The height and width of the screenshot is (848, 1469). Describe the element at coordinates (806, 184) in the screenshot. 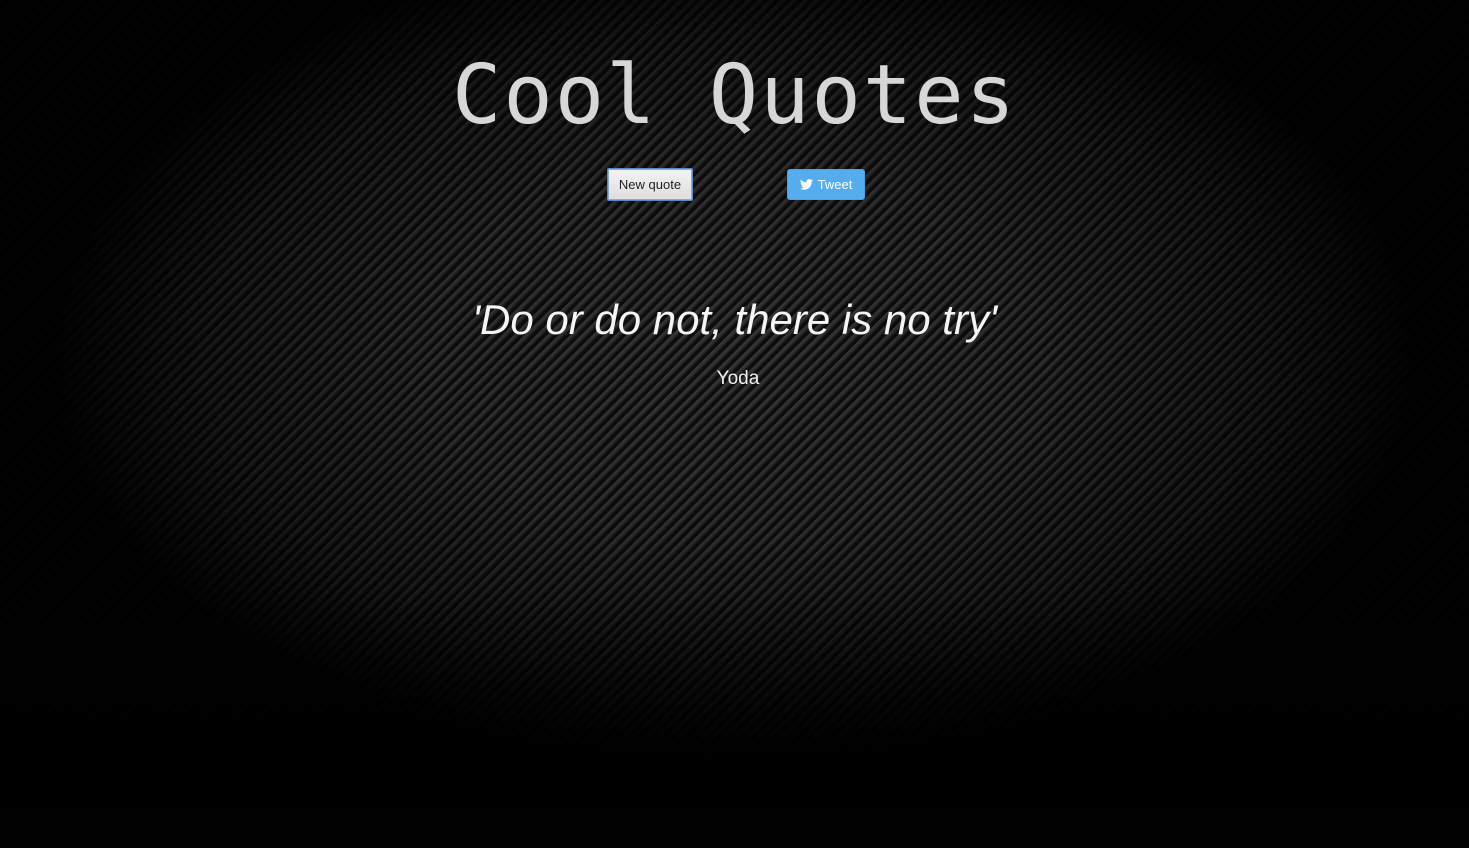

I see `twitter-bird-icon` at that location.